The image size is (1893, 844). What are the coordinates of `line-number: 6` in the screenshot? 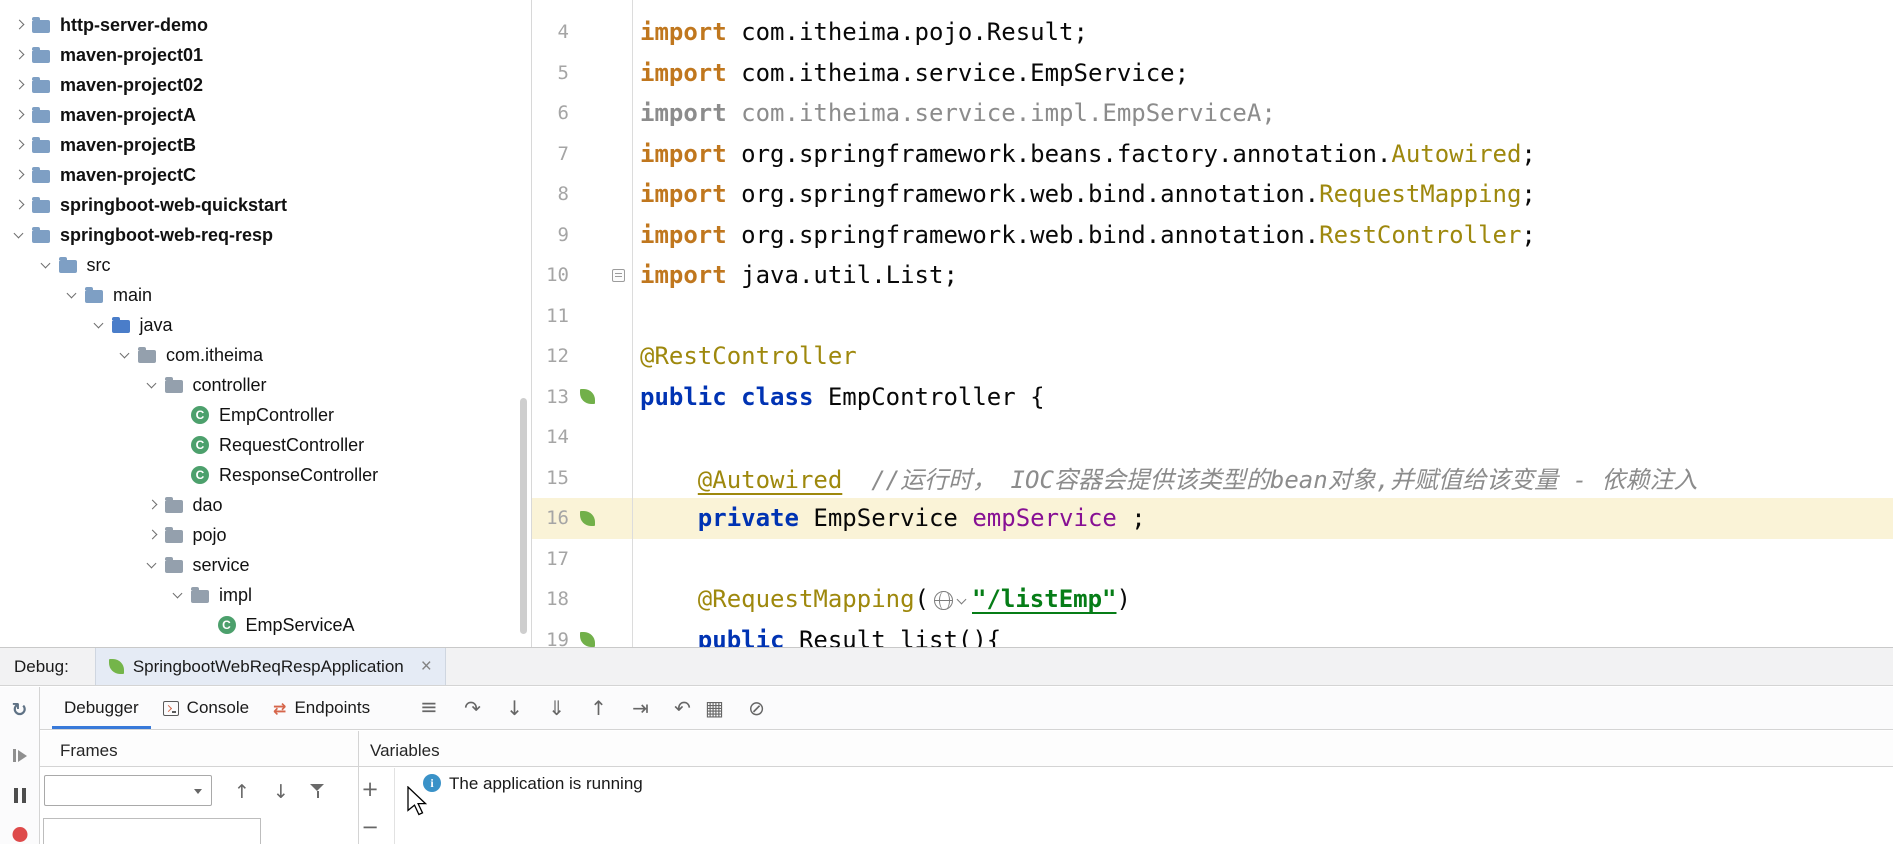 It's located at (563, 113).